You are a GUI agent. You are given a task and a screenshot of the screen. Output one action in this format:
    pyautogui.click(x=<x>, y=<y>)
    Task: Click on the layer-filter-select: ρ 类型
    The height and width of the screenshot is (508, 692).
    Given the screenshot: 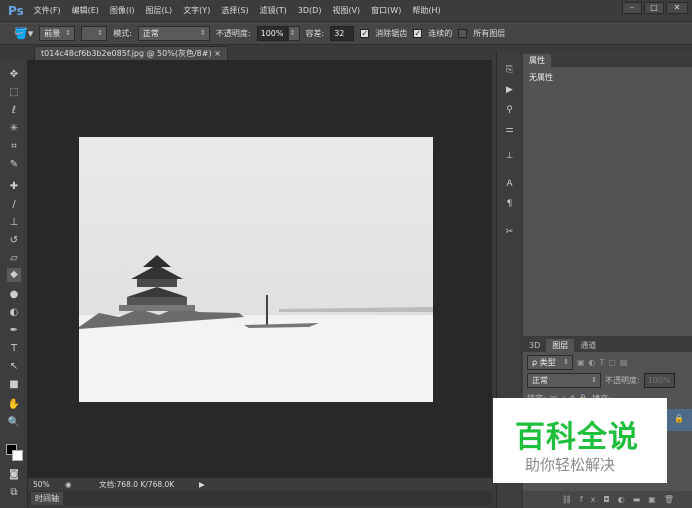 What is the action you would take?
    pyautogui.click(x=550, y=362)
    